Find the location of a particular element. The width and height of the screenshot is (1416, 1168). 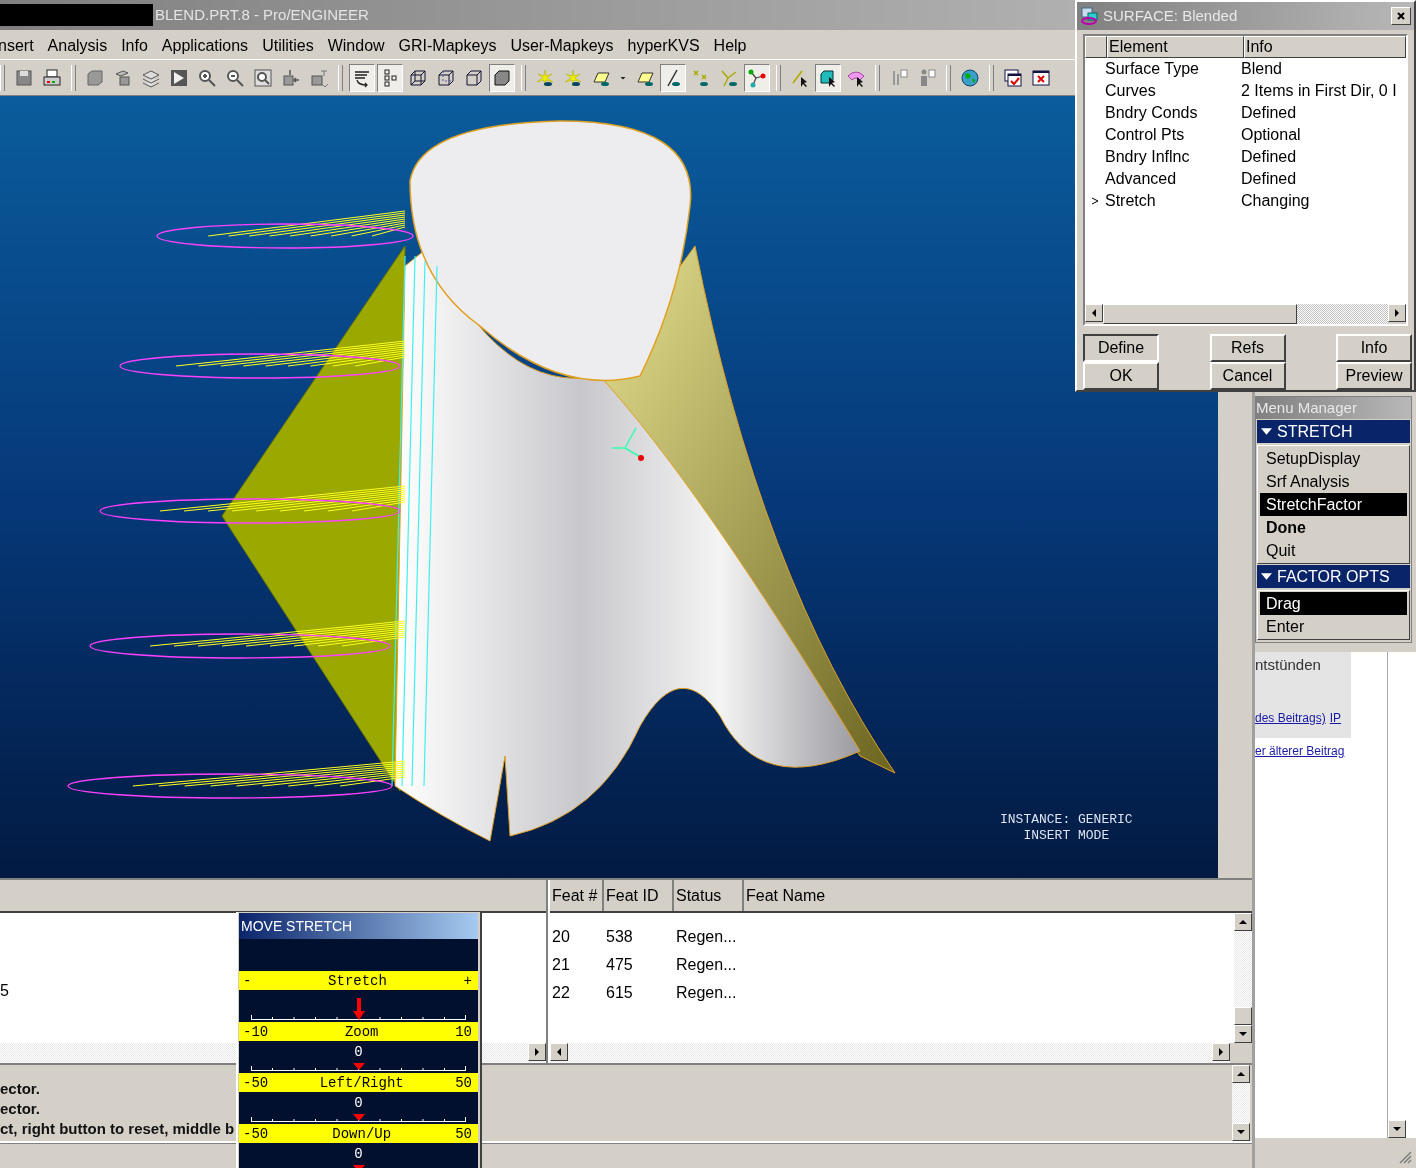

slider-max-label: + is located at coordinates (467, 980).